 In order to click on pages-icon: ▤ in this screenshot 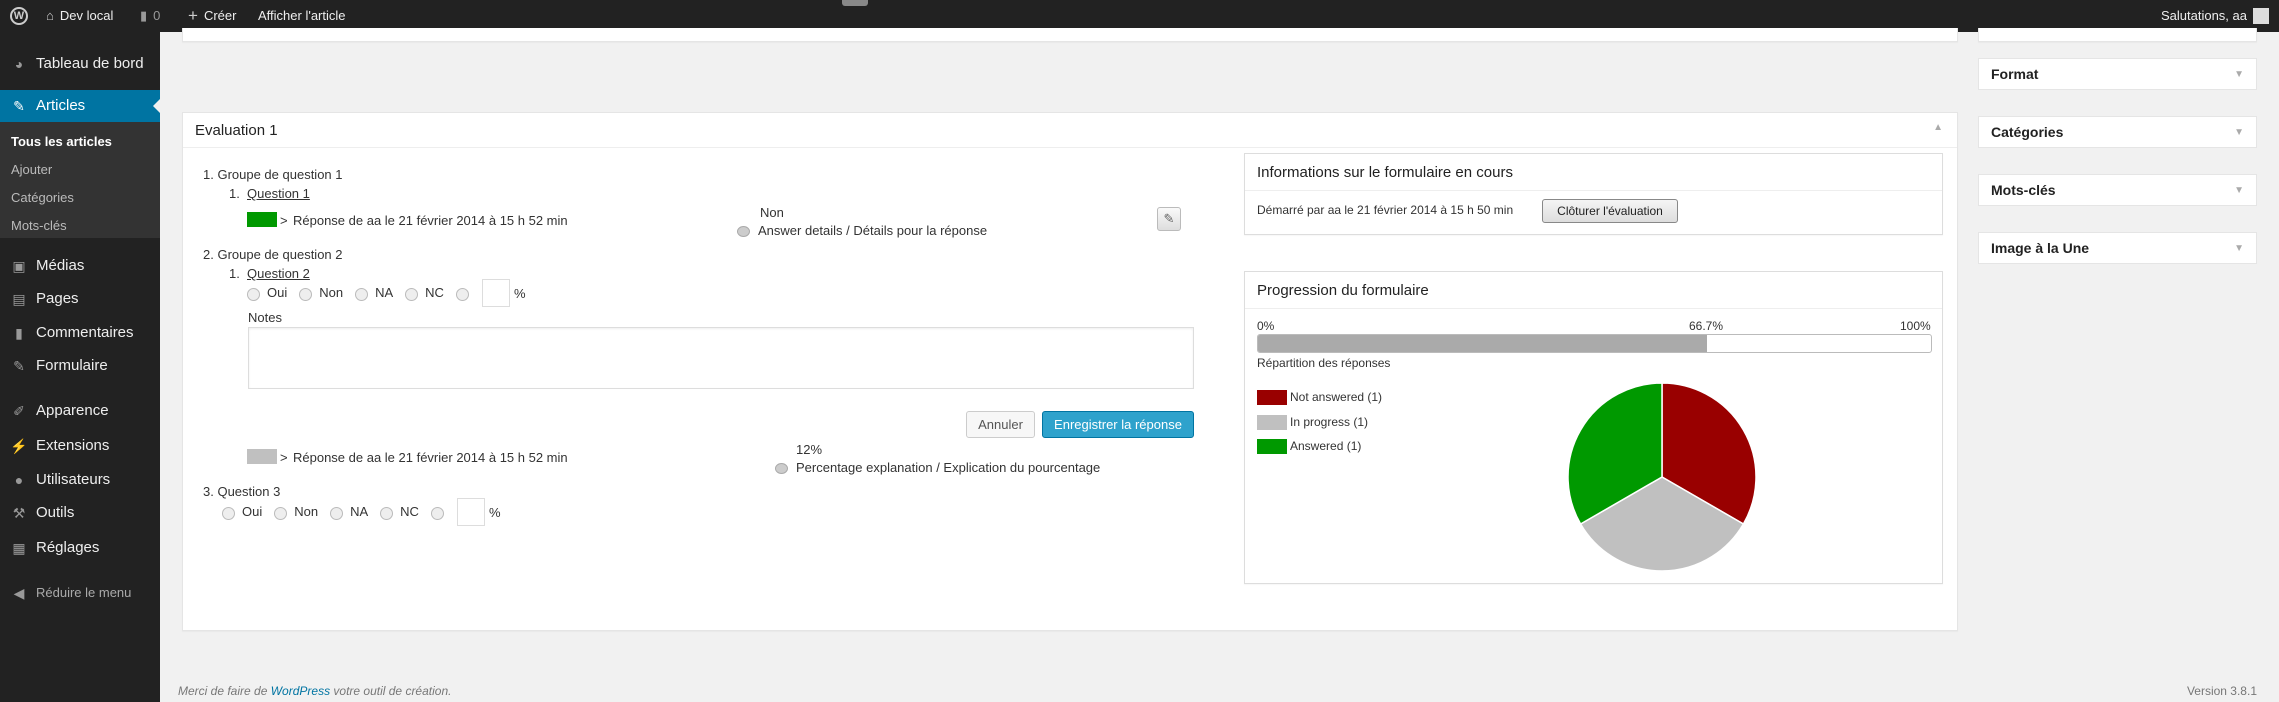, I will do `click(19, 299)`.